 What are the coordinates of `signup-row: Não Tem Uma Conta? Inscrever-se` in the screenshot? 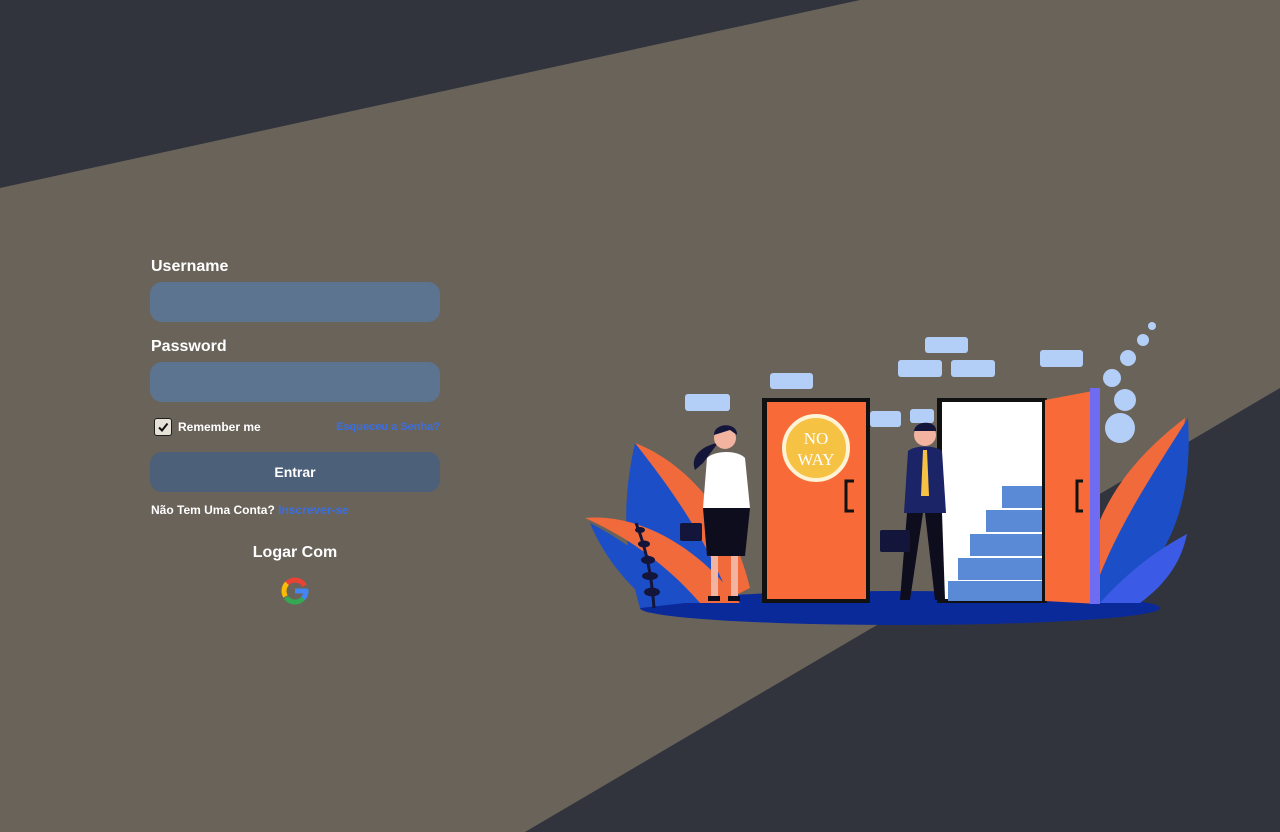 It's located at (295, 510).